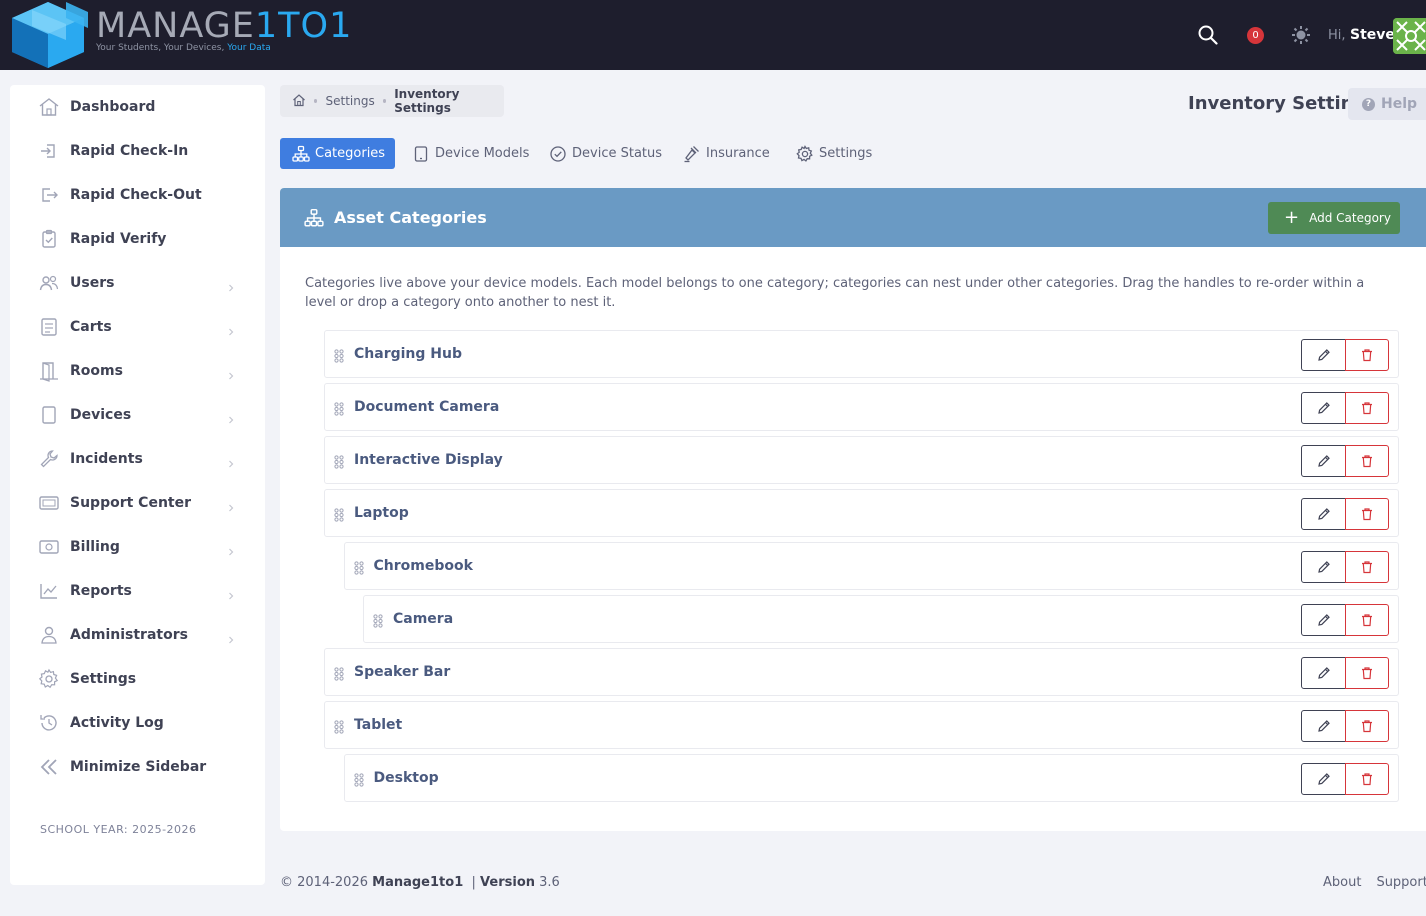 The height and width of the screenshot is (916, 1426). I want to click on sidebar-item-carts: Carts, so click(137, 327).